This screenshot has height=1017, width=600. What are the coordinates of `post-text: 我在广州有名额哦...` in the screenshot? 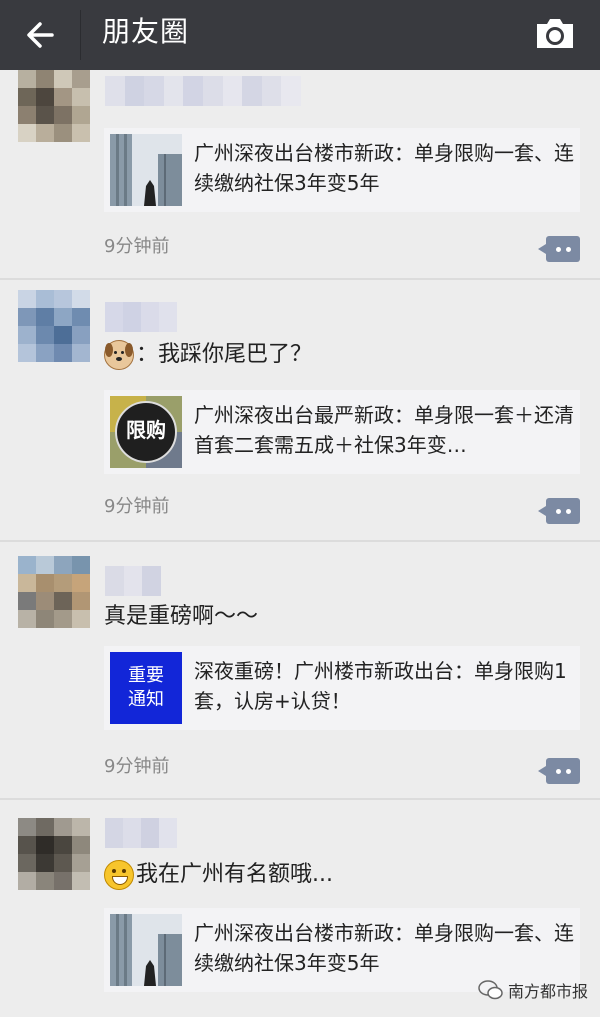 It's located at (218, 875).